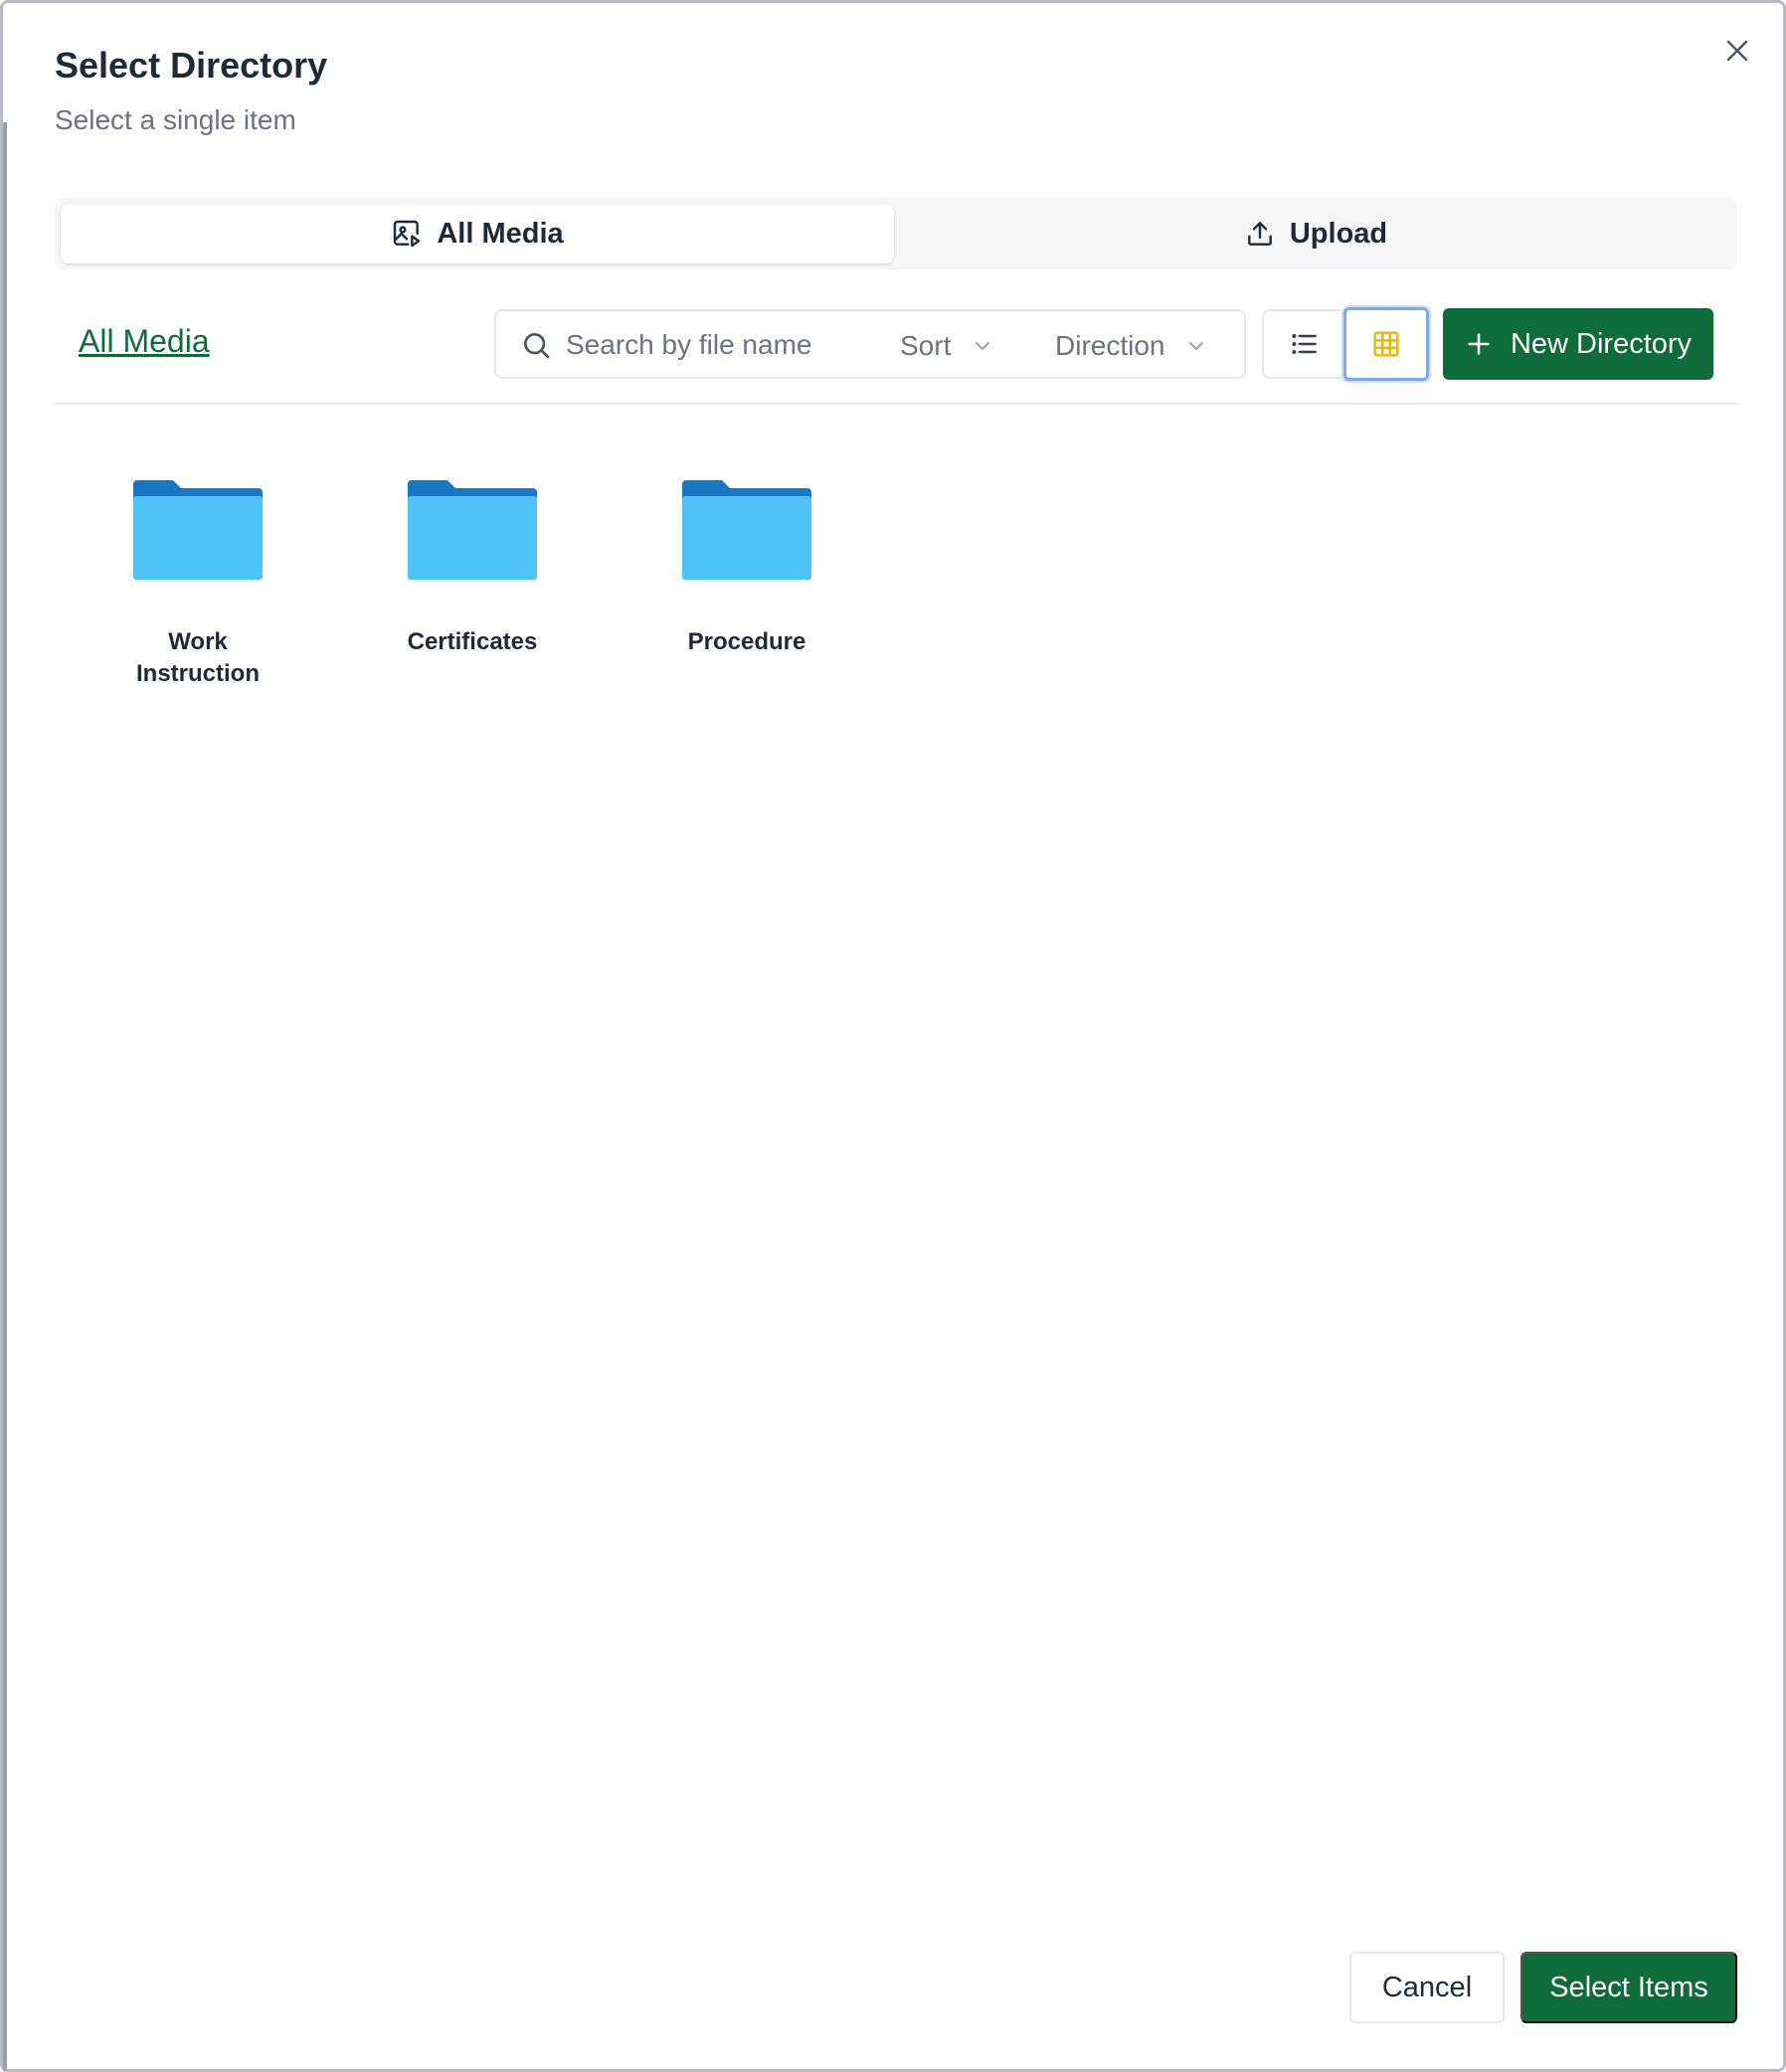  Describe the element at coordinates (1110, 345) in the screenshot. I see `direction-label: Direction` at that location.